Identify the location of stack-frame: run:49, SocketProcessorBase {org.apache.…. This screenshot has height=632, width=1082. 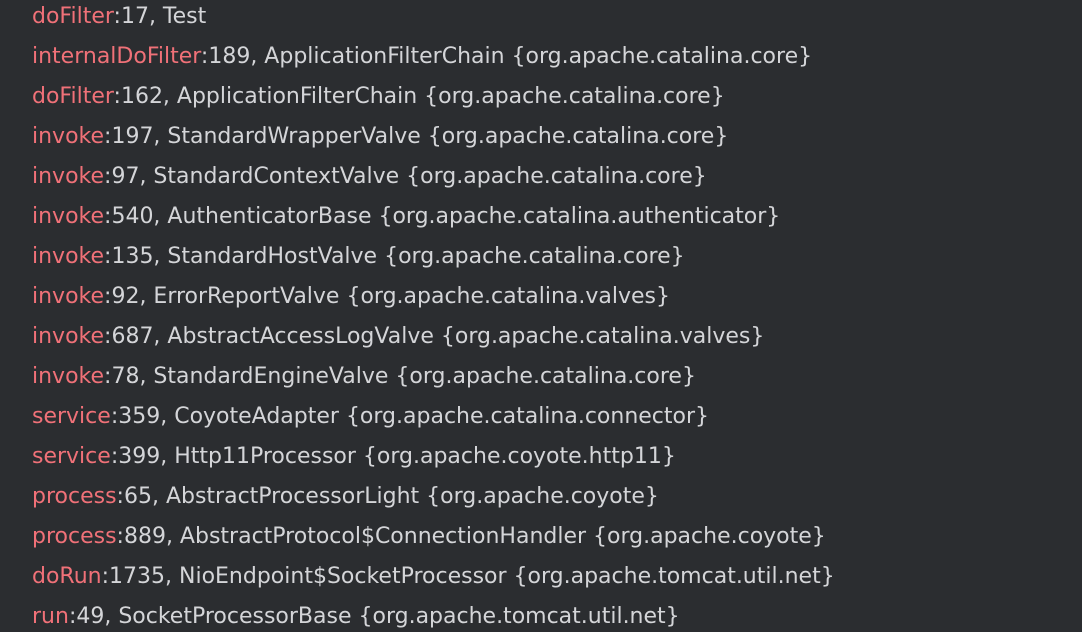
(433, 614).